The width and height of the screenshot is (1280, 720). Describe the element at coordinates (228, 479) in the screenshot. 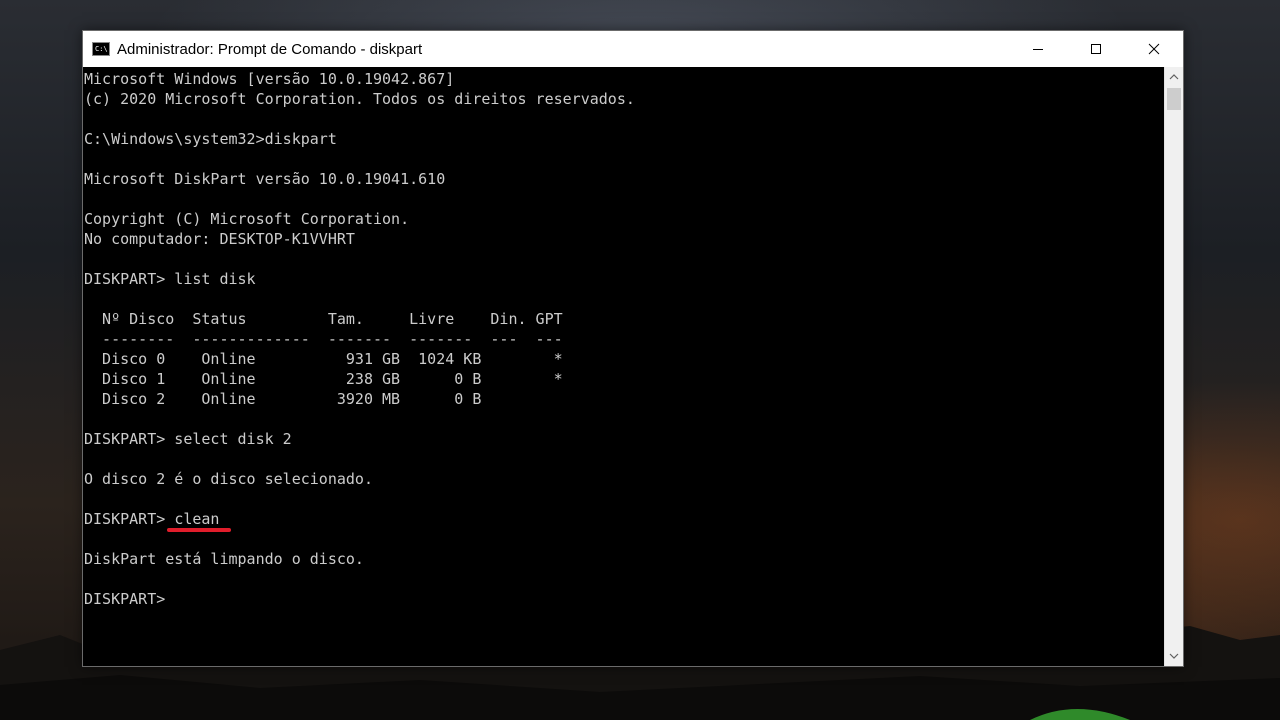

I see `console-line: O disco 2 é o disco selecionado.` at that location.